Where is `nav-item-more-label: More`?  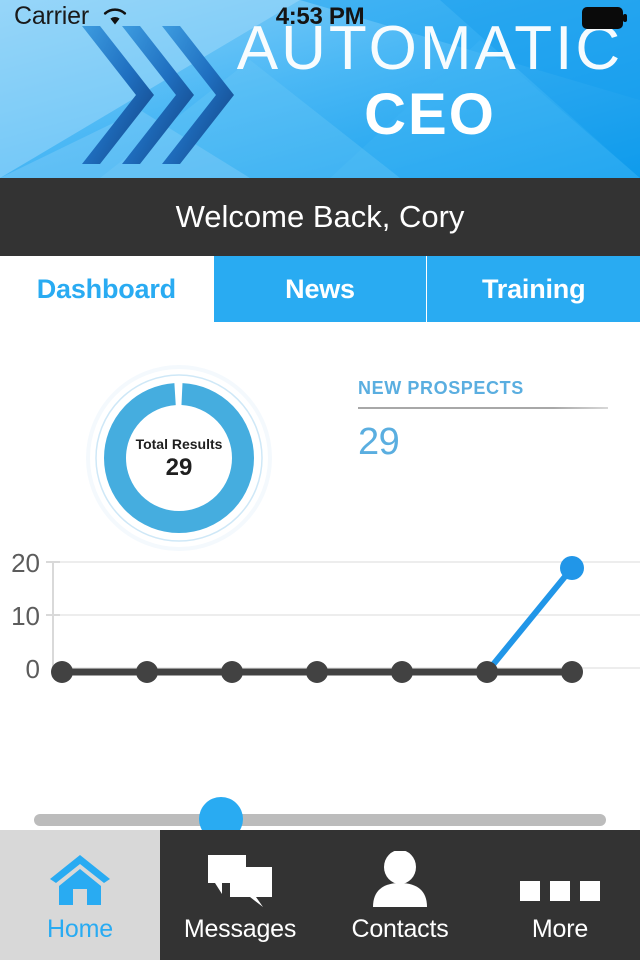
nav-item-more-label: More is located at coordinates (560, 928).